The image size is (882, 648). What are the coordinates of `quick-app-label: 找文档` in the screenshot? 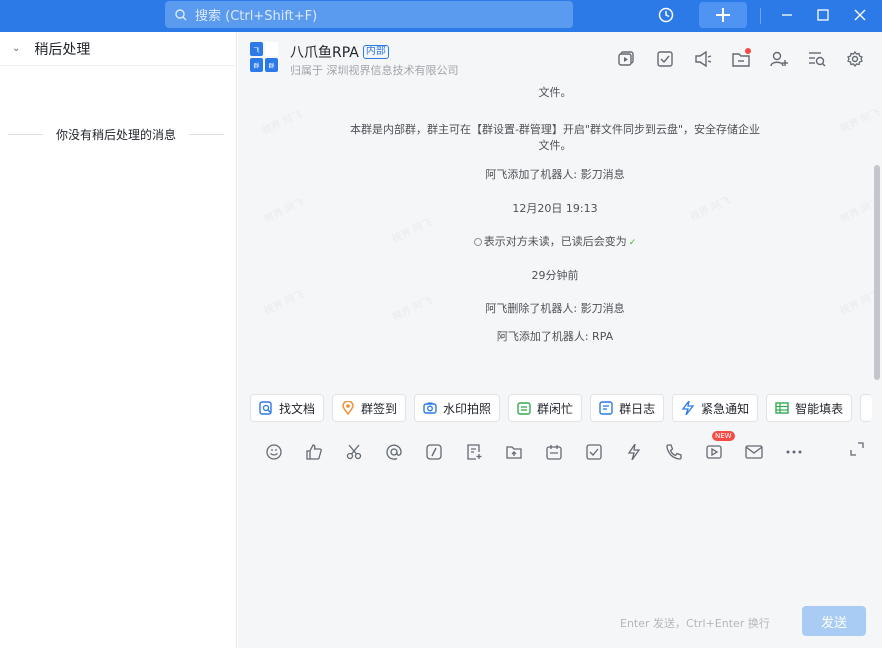 It's located at (297, 408).